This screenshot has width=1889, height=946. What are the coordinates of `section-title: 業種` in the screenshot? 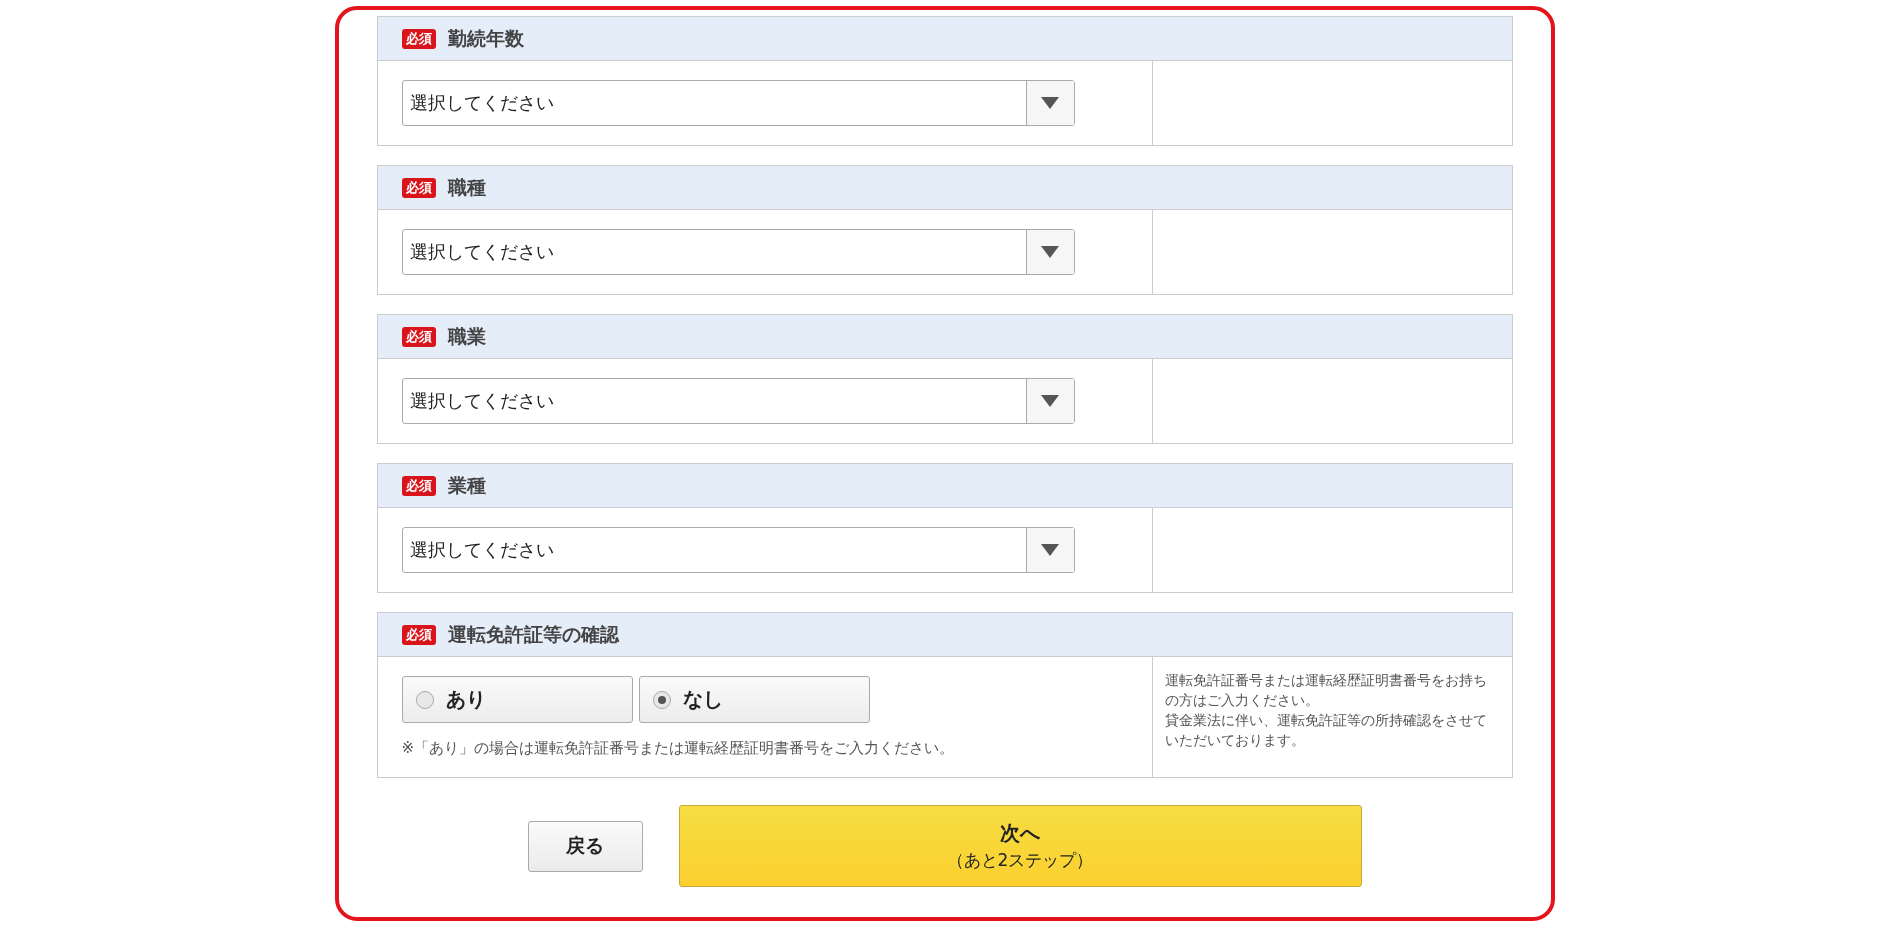 It's located at (466, 485).